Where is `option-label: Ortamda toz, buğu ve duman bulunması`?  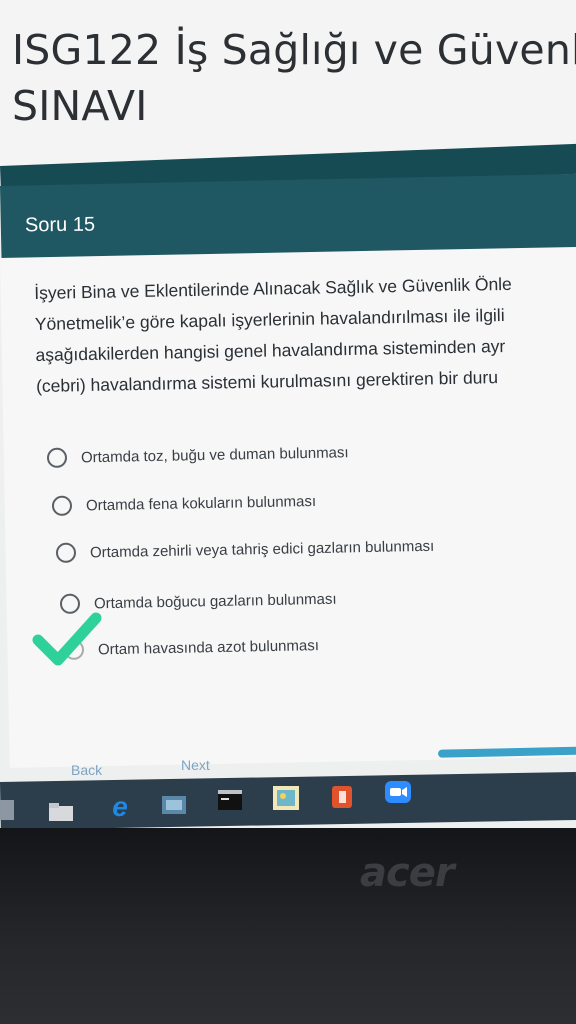
option-label: Ortamda toz, buğu ve duman bulunması is located at coordinates (214, 454).